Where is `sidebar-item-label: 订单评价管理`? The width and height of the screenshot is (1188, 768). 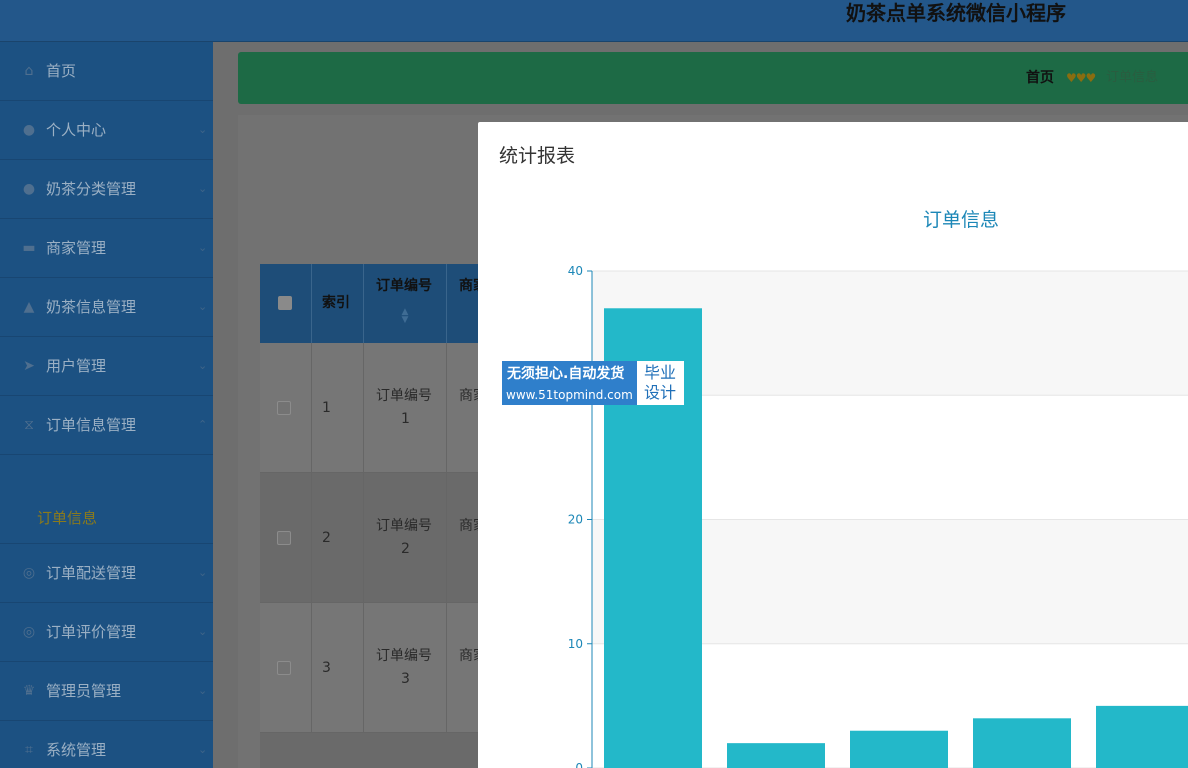
sidebar-item-label: 订单评价管理 is located at coordinates (91, 632).